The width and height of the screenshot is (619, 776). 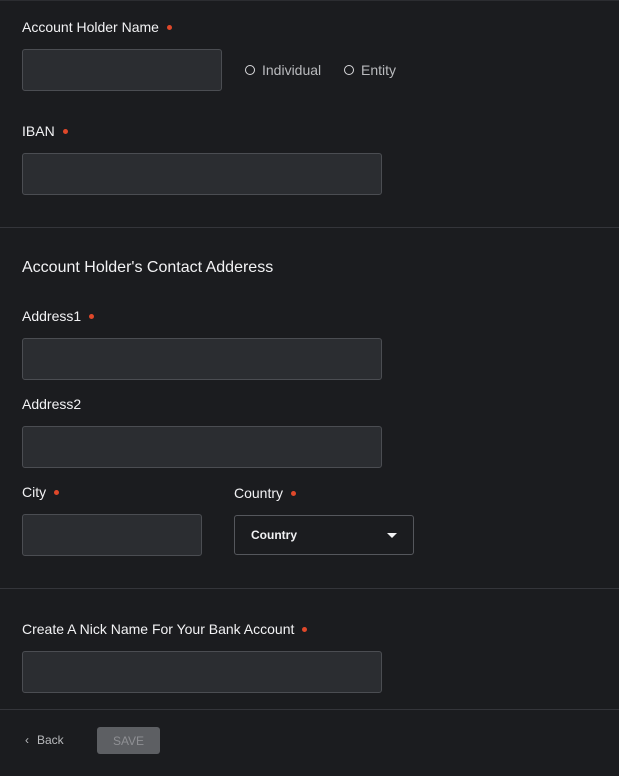 I want to click on nickname-input, so click(x=202, y=672).